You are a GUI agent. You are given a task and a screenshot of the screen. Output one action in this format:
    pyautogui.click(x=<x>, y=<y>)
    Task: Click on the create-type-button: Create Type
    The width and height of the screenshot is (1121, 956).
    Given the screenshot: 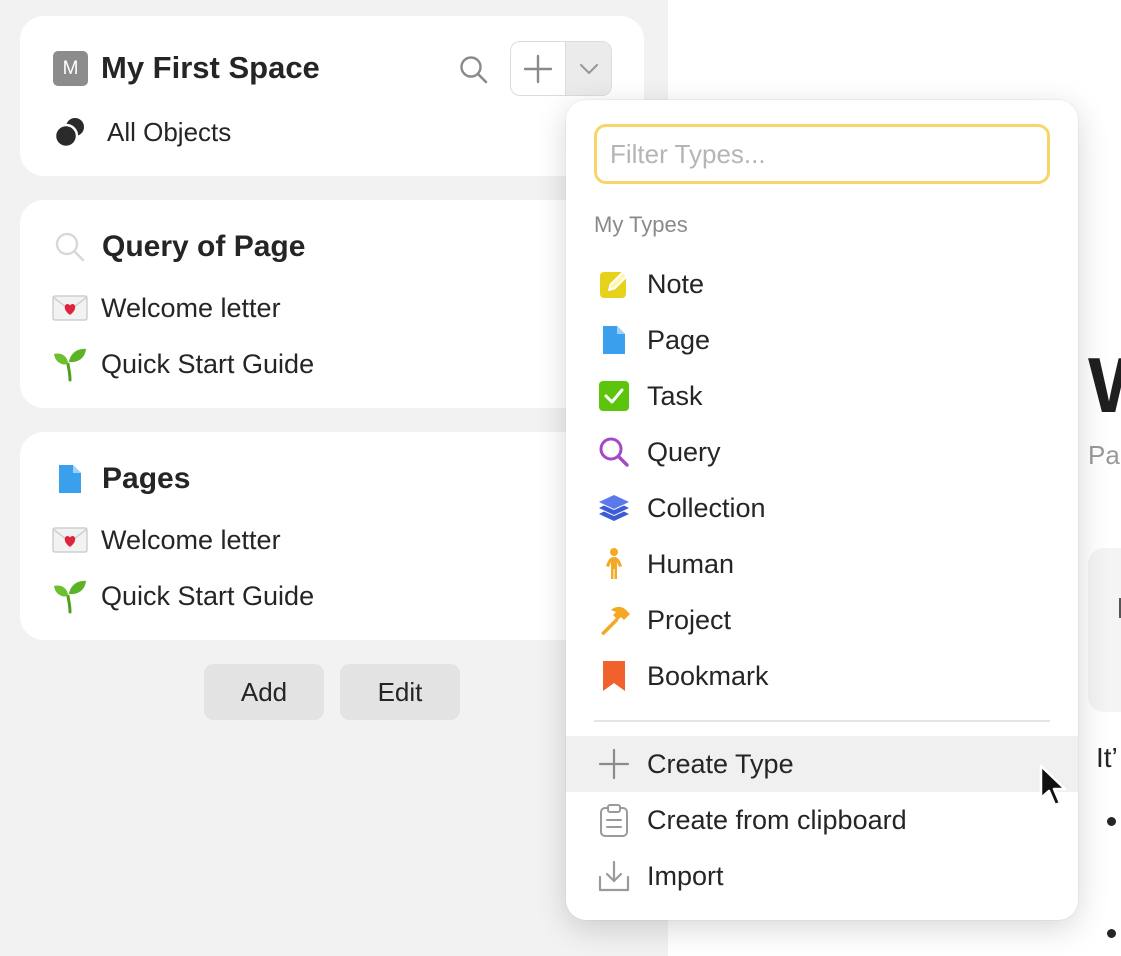 What is the action you would take?
    pyautogui.click(x=822, y=764)
    